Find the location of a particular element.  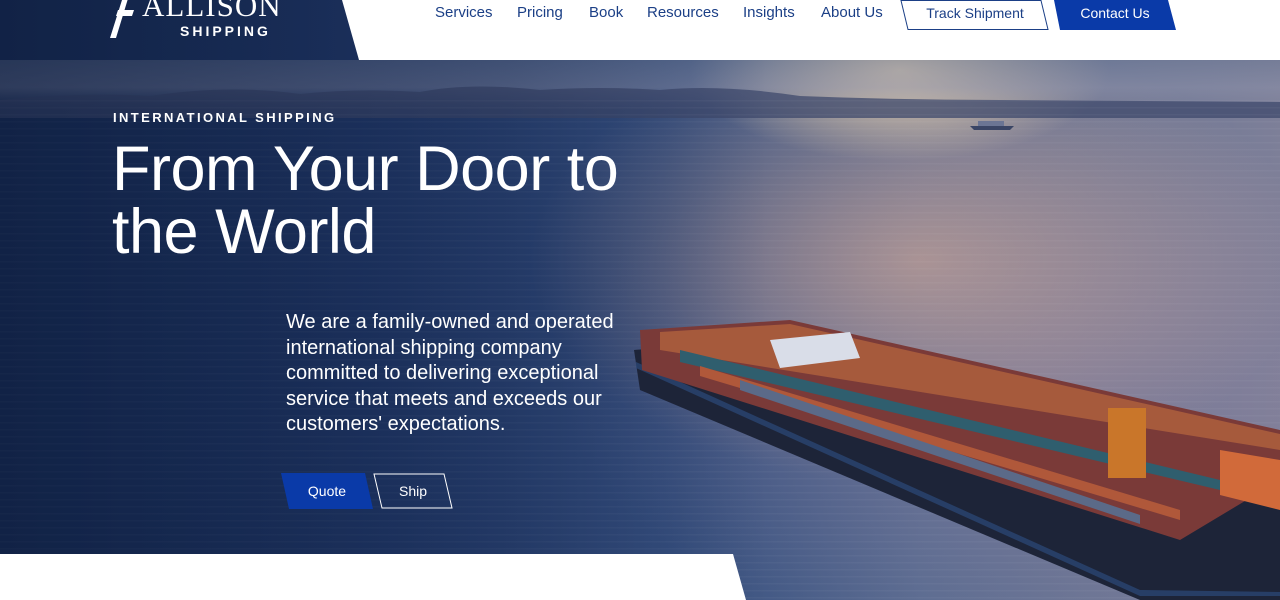

brand-subtitle: SHIPPING is located at coordinates (225, 31).